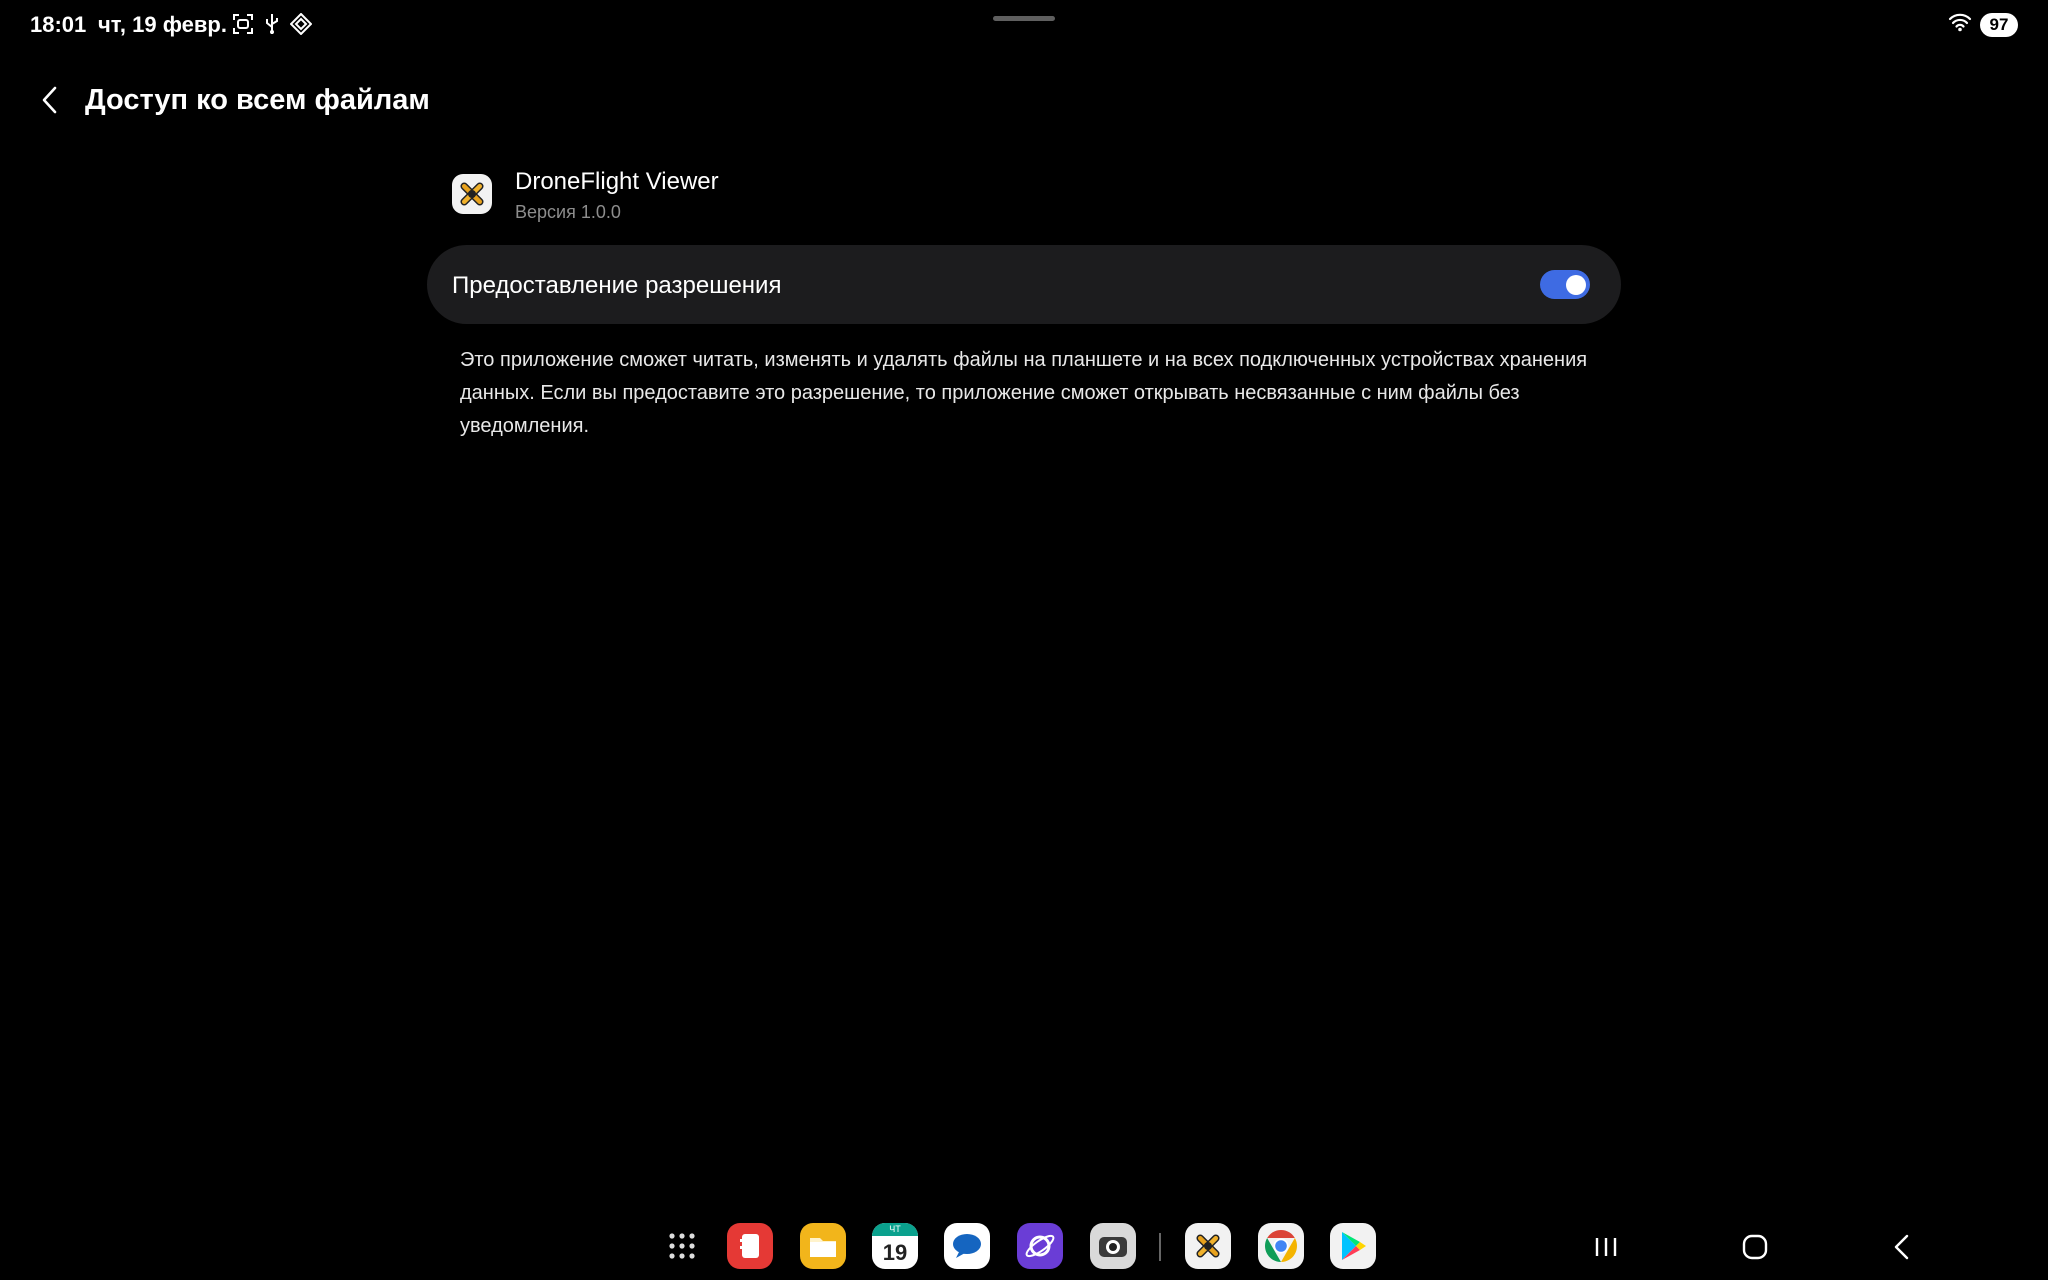 The image size is (2048, 1280). I want to click on permission-toggle-row: Предоставление разрешения, so click(1024, 284).